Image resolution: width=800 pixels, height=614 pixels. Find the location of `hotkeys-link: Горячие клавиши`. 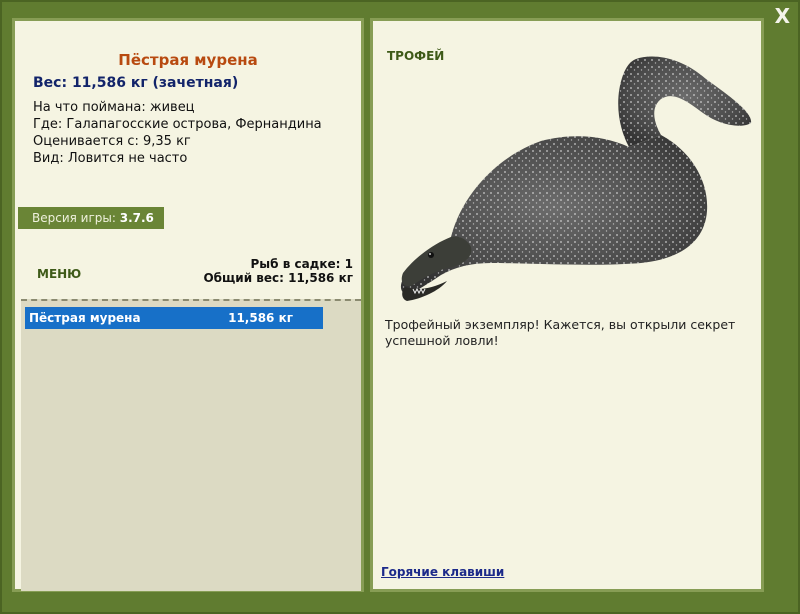

hotkeys-link: Горячие клавиши is located at coordinates (442, 572).